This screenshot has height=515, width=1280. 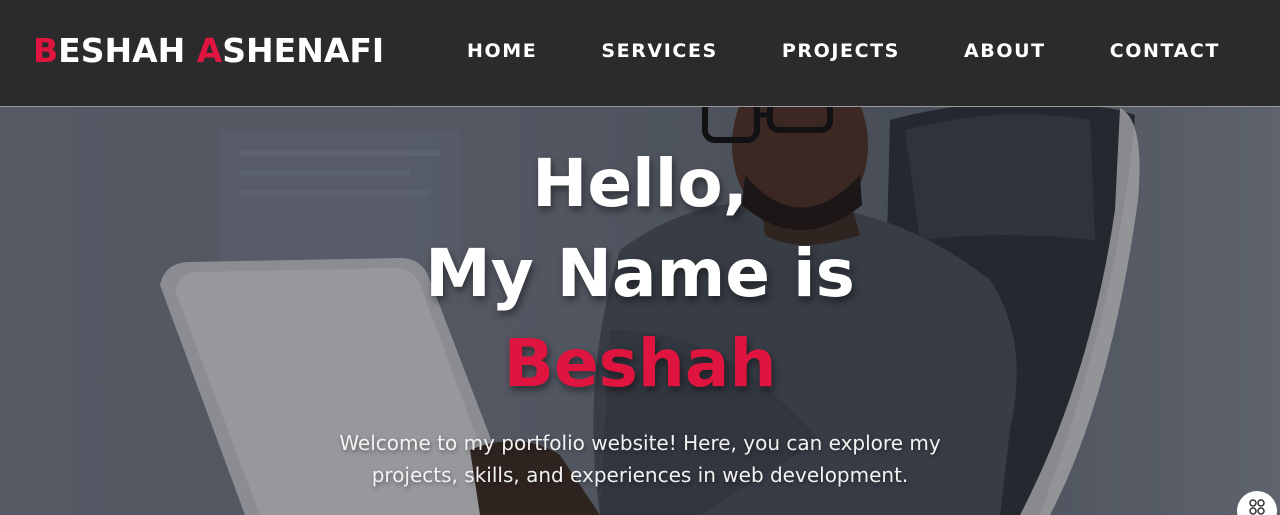 I want to click on apps-icon, so click(x=1257, y=507).